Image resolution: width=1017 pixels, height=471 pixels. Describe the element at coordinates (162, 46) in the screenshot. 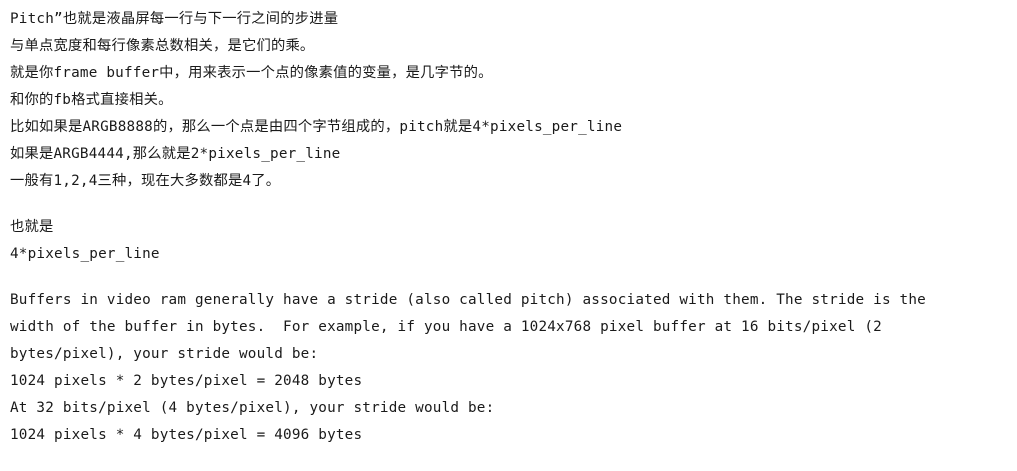

I see `note-line-pitch-product: 与单点宽度和每行像素总数相关，是它们的乘。` at that location.